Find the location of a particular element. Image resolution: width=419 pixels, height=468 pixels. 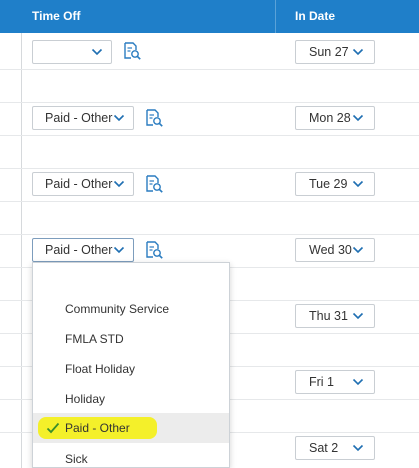

column-header-time-off: Time Off is located at coordinates (56, 16).